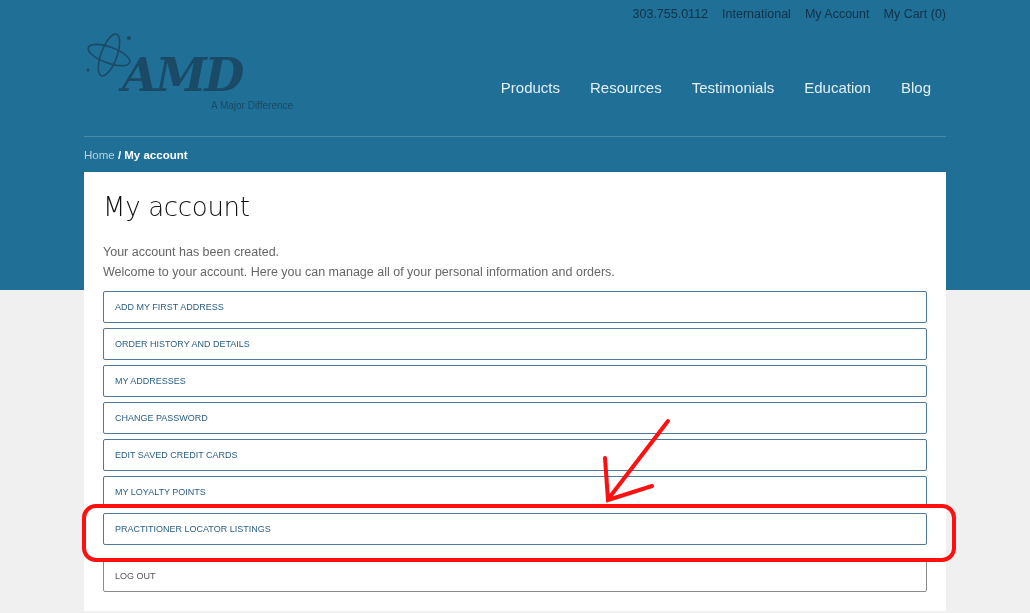 The width and height of the screenshot is (1030, 613). Describe the element at coordinates (515, 455) in the screenshot. I see `account-link-button: EDIT SAVED CREDIT CARDS` at that location.